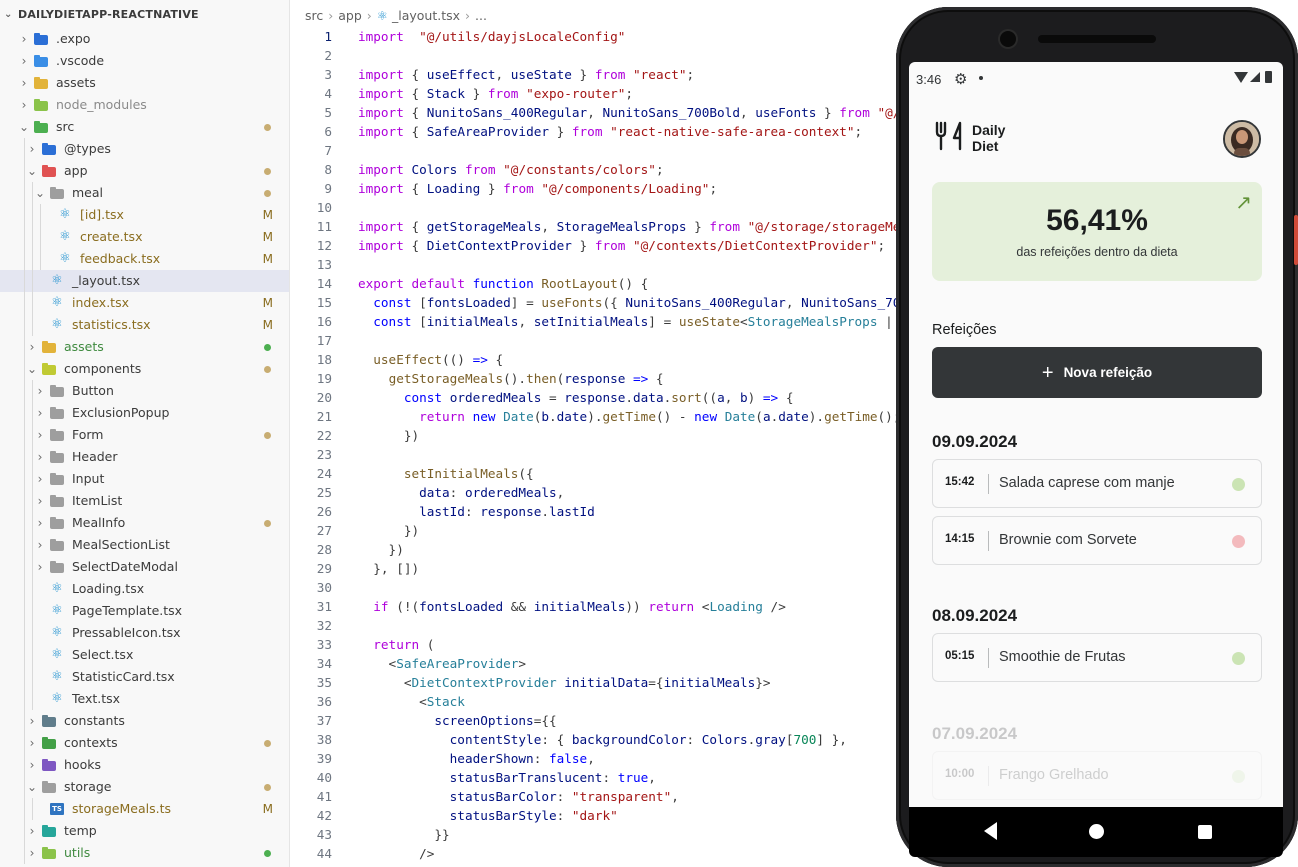 The height and width of the screenshot is (867, 1298). Describe the element at coordinates (144, 633) in the screenshot. I see `tree-item: ⚛ PressableIcon.tsx` at that location.